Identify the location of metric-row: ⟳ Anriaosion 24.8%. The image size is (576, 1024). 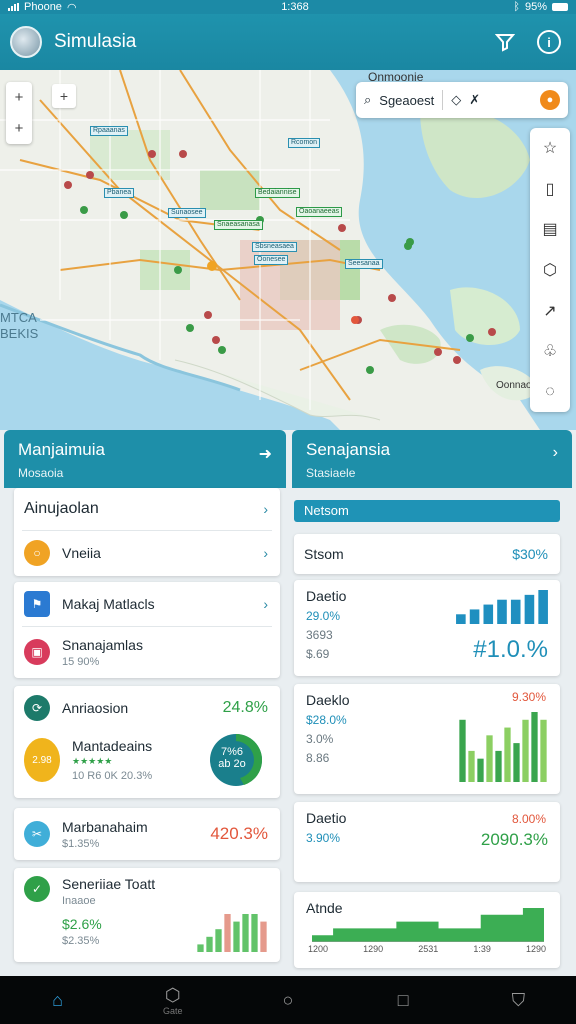
(147, 708).